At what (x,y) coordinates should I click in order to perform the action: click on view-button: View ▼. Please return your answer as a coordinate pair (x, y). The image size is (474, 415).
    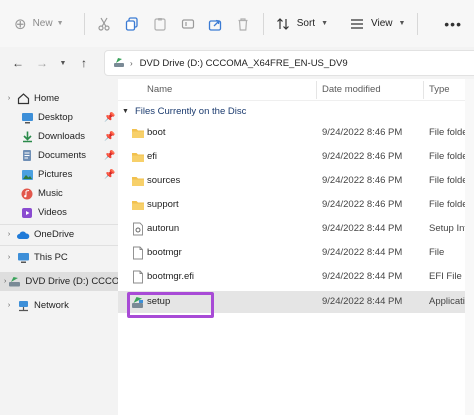
    Looking at the image, I should click on (377, 24).